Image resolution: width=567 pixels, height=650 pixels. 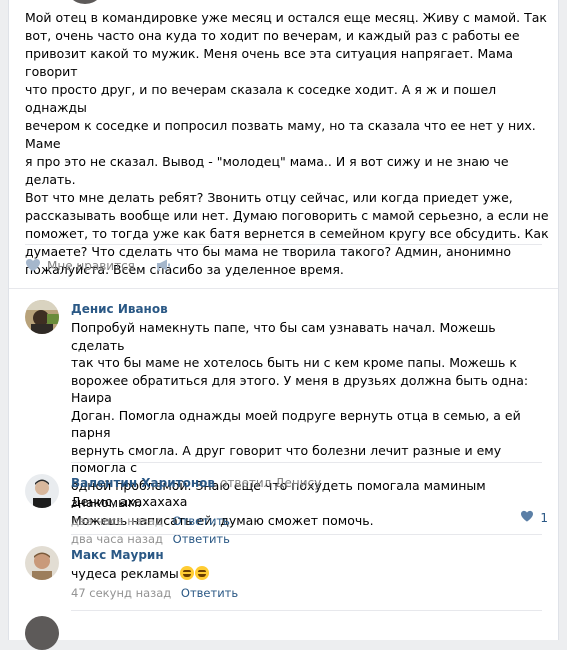 What do you see at coordinates (91, 266) in the screenshot?
I see `like-label: Мне нравится` at bounding box center [91, 266].